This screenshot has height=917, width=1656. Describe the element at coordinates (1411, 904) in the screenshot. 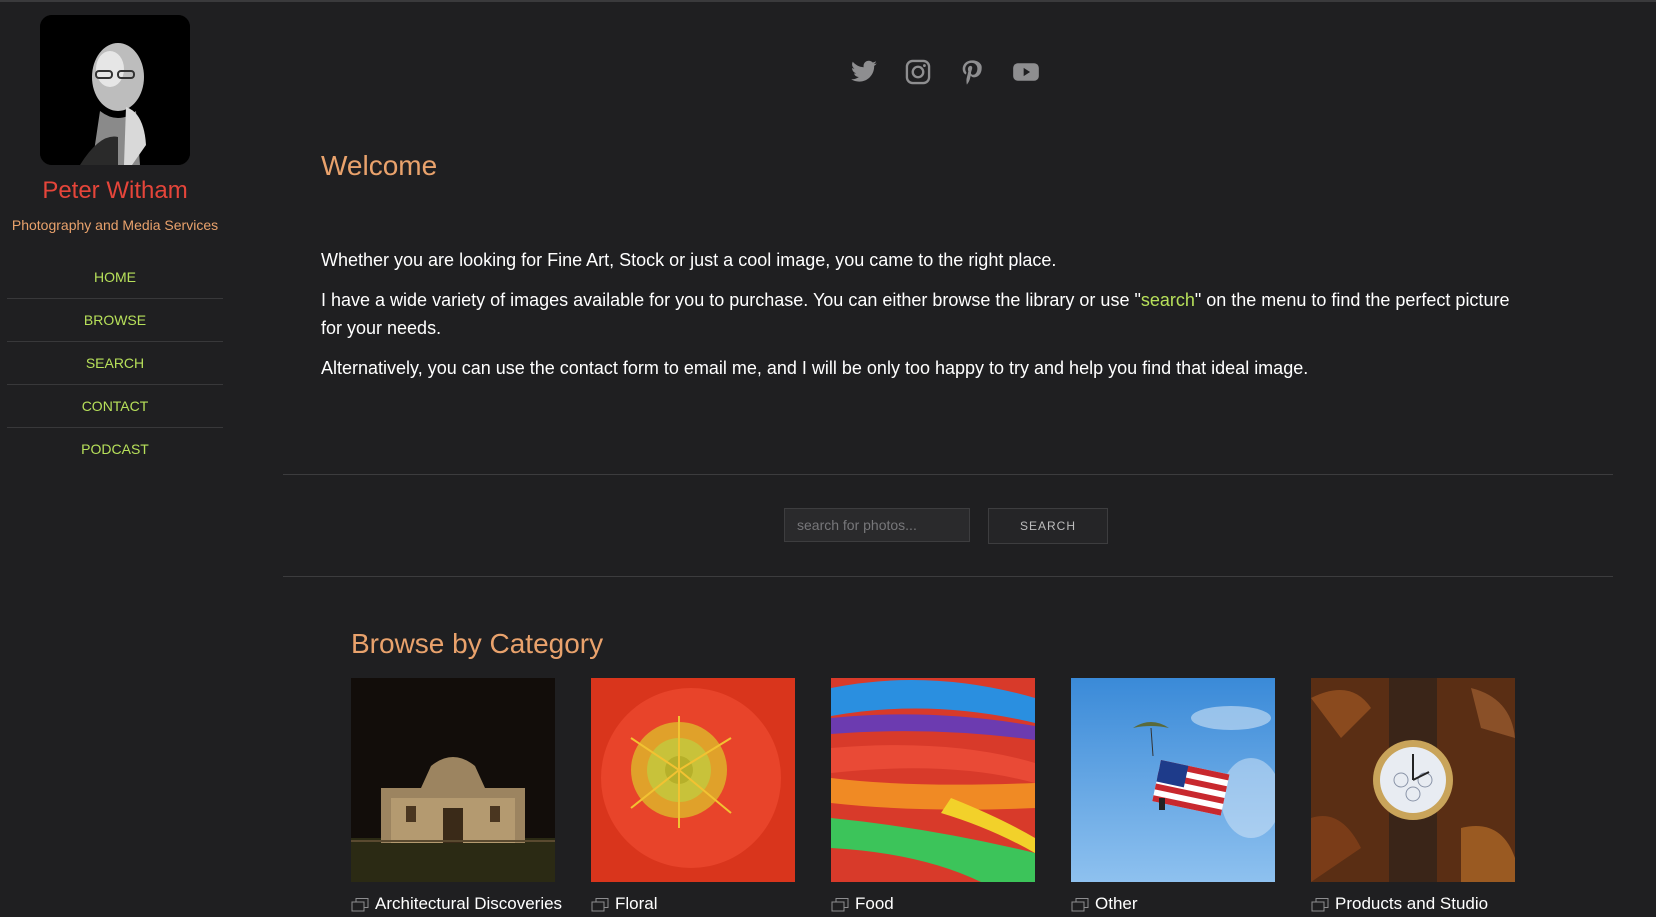

I see `category-label: Products and Studio` at that location.